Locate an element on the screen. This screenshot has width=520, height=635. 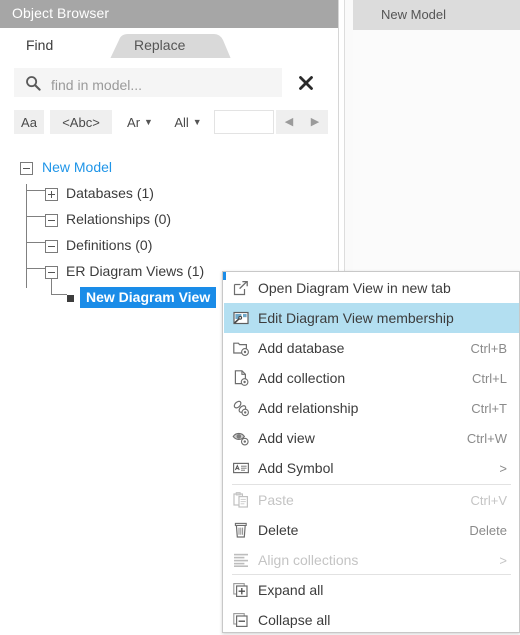
menu-shortcut: Ctrl+B is located at coordinates (488, 348).